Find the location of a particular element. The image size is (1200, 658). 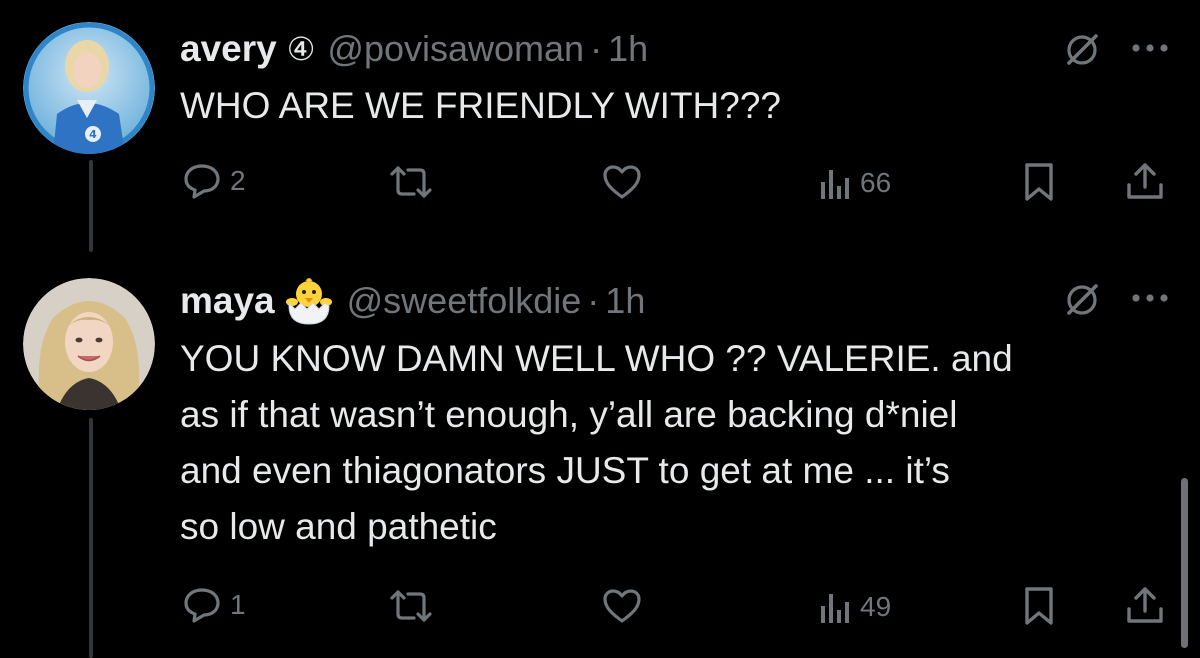

reply-count: 1 is located at coordinates (238, 604).